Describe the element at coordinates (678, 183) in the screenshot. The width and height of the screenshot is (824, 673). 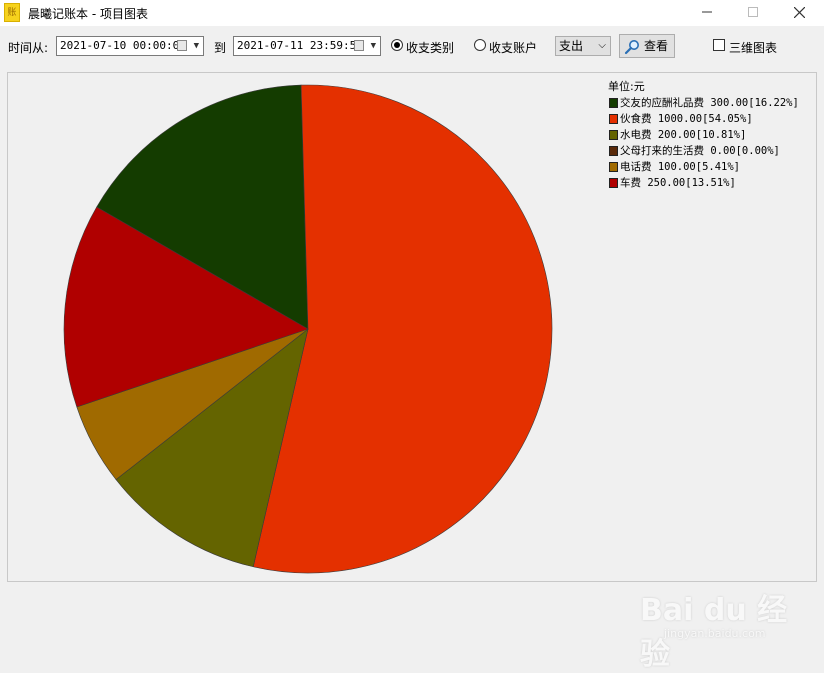
I see `legend-label: 车费 250.00[13.51%]` at that location.